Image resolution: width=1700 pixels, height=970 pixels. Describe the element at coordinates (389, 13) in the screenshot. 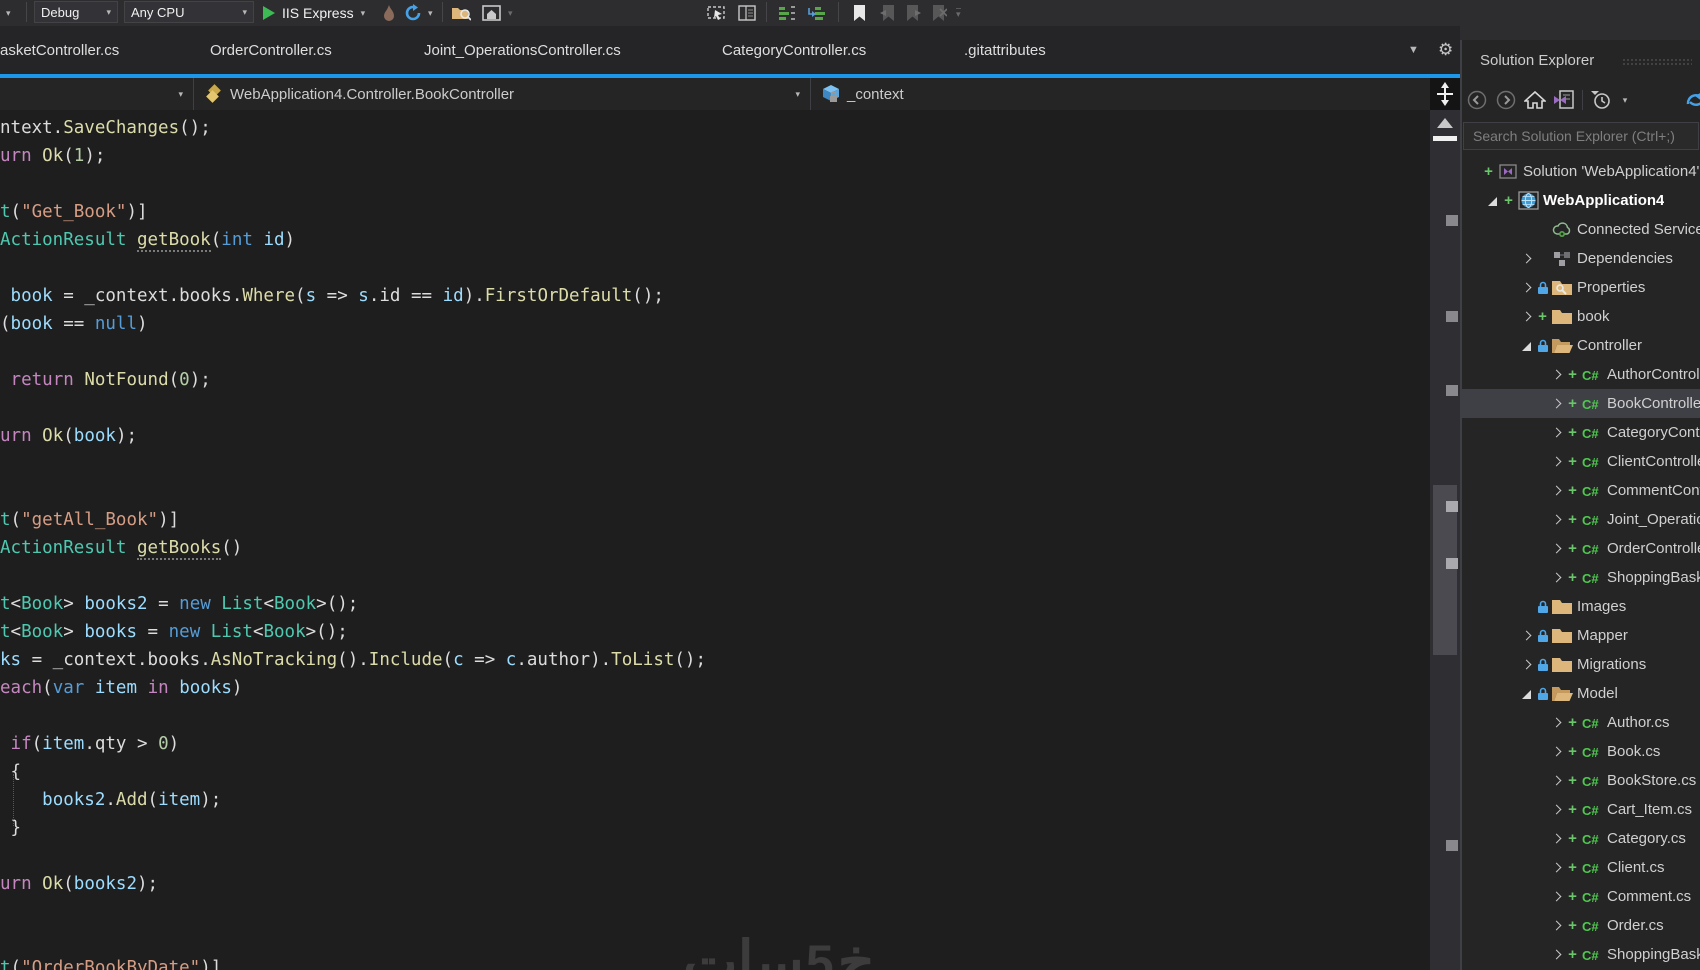

I see `profiler-flame-button` at that location.